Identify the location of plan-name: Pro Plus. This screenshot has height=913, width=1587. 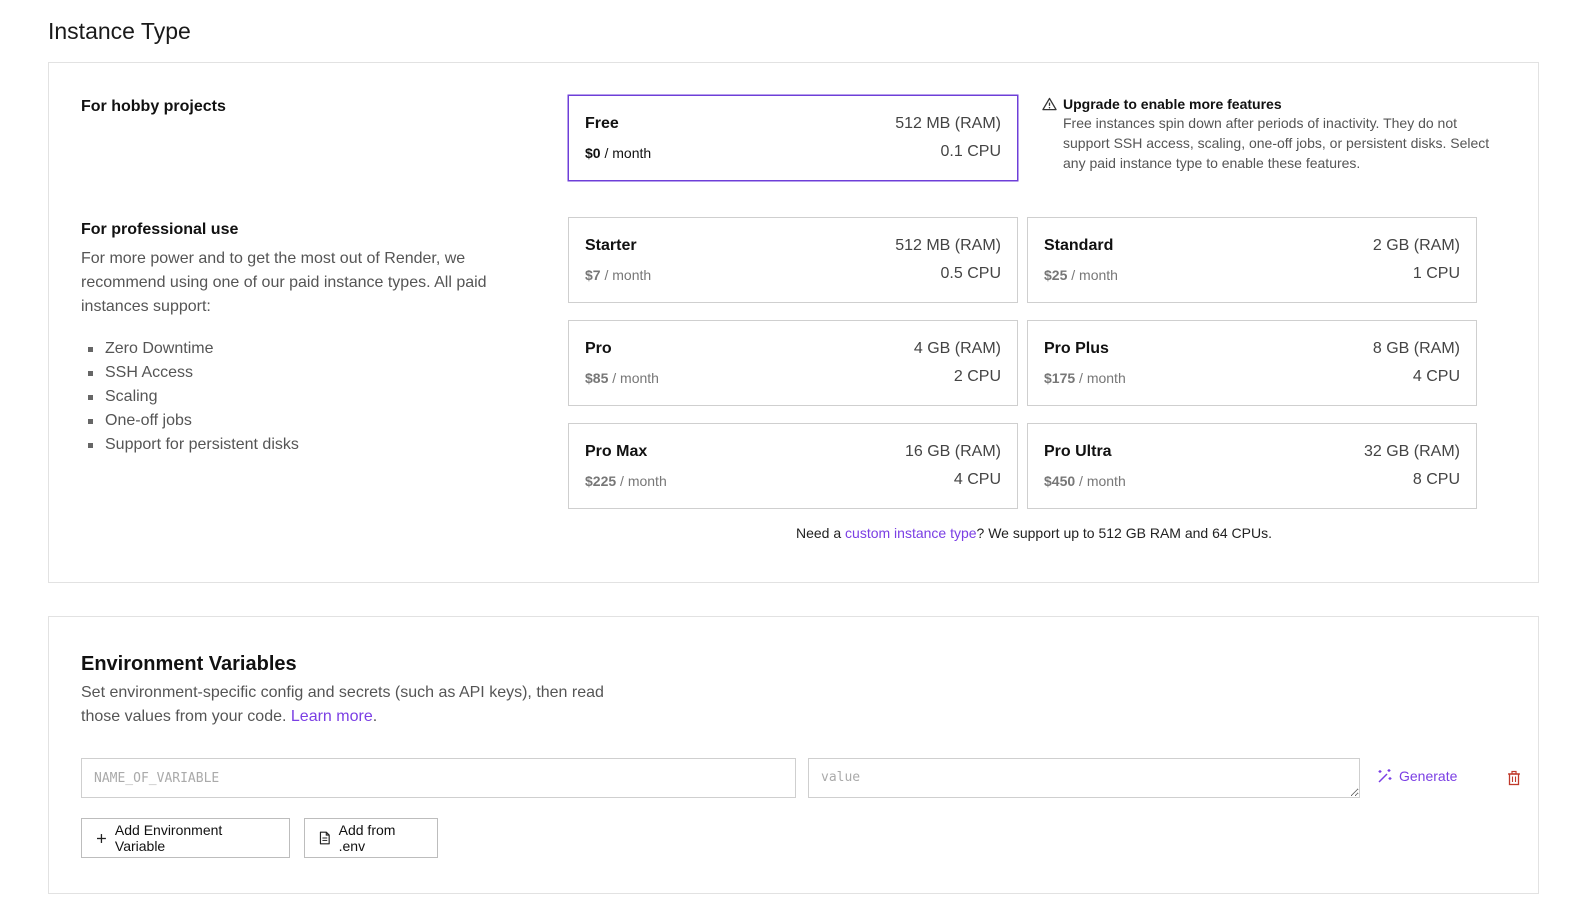
(1076, 348).